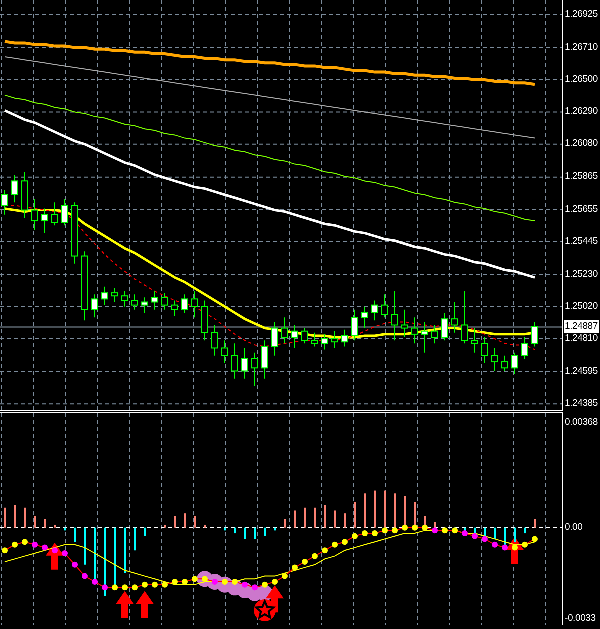 The image size is (600, 629). What do you see at coordinates (581, 403) in the screenshot?
I see `price-axis-label: 1.24385` at bounding box center [581, 403].